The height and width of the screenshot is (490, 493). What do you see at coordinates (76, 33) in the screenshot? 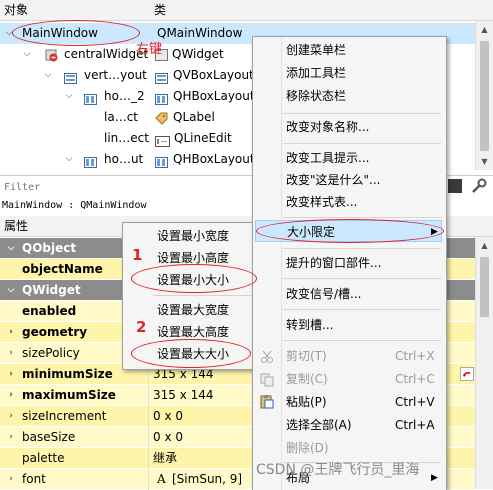
I see `annotation-circle-mainwindow` at bounding box center [76, 33].